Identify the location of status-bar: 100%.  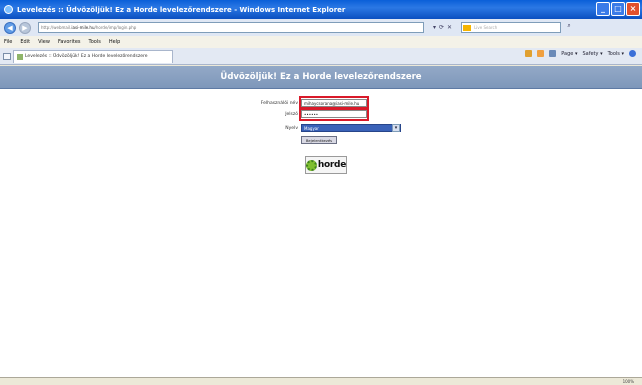
(321, 381).